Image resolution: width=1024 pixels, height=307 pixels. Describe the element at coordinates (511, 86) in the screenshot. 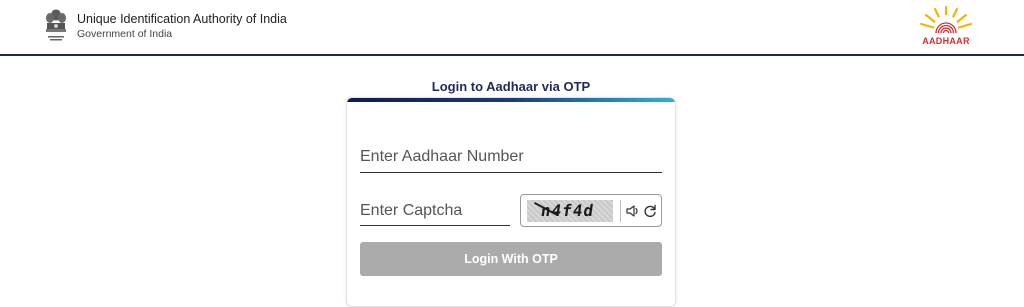

I see `login-heading: Login to Aadhaar via OTP` at that location.